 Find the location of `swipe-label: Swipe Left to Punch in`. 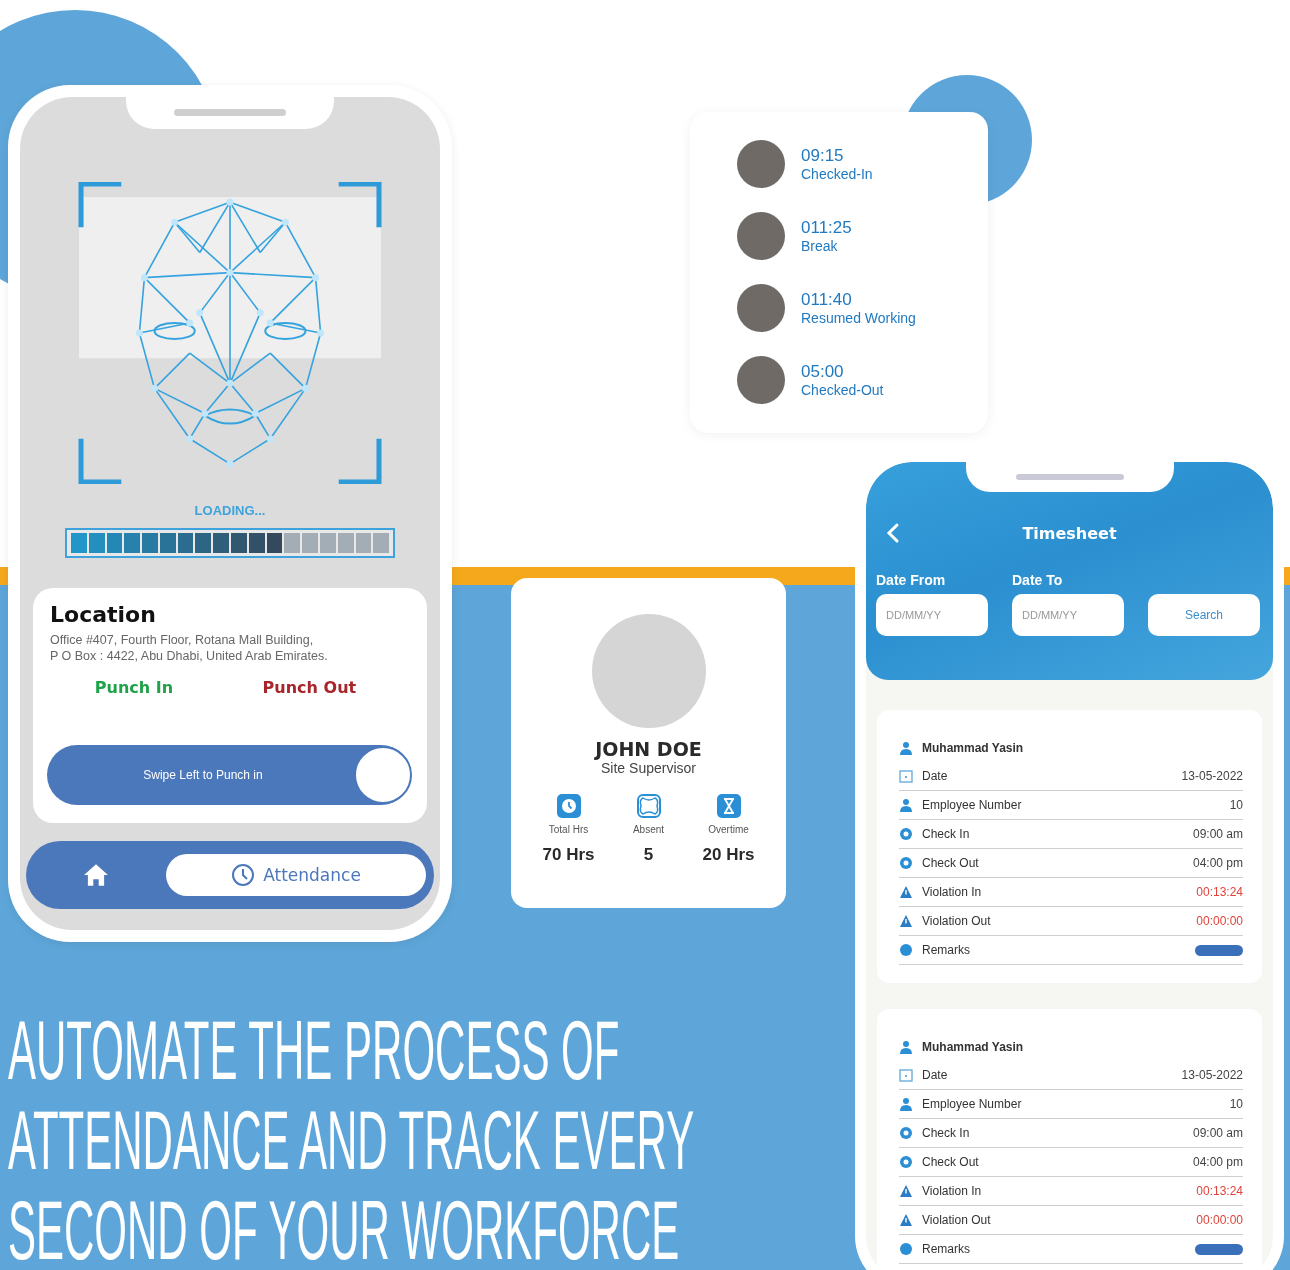

swipe-label: Swipe Left to Punch in is located at coordinates (203, 775).